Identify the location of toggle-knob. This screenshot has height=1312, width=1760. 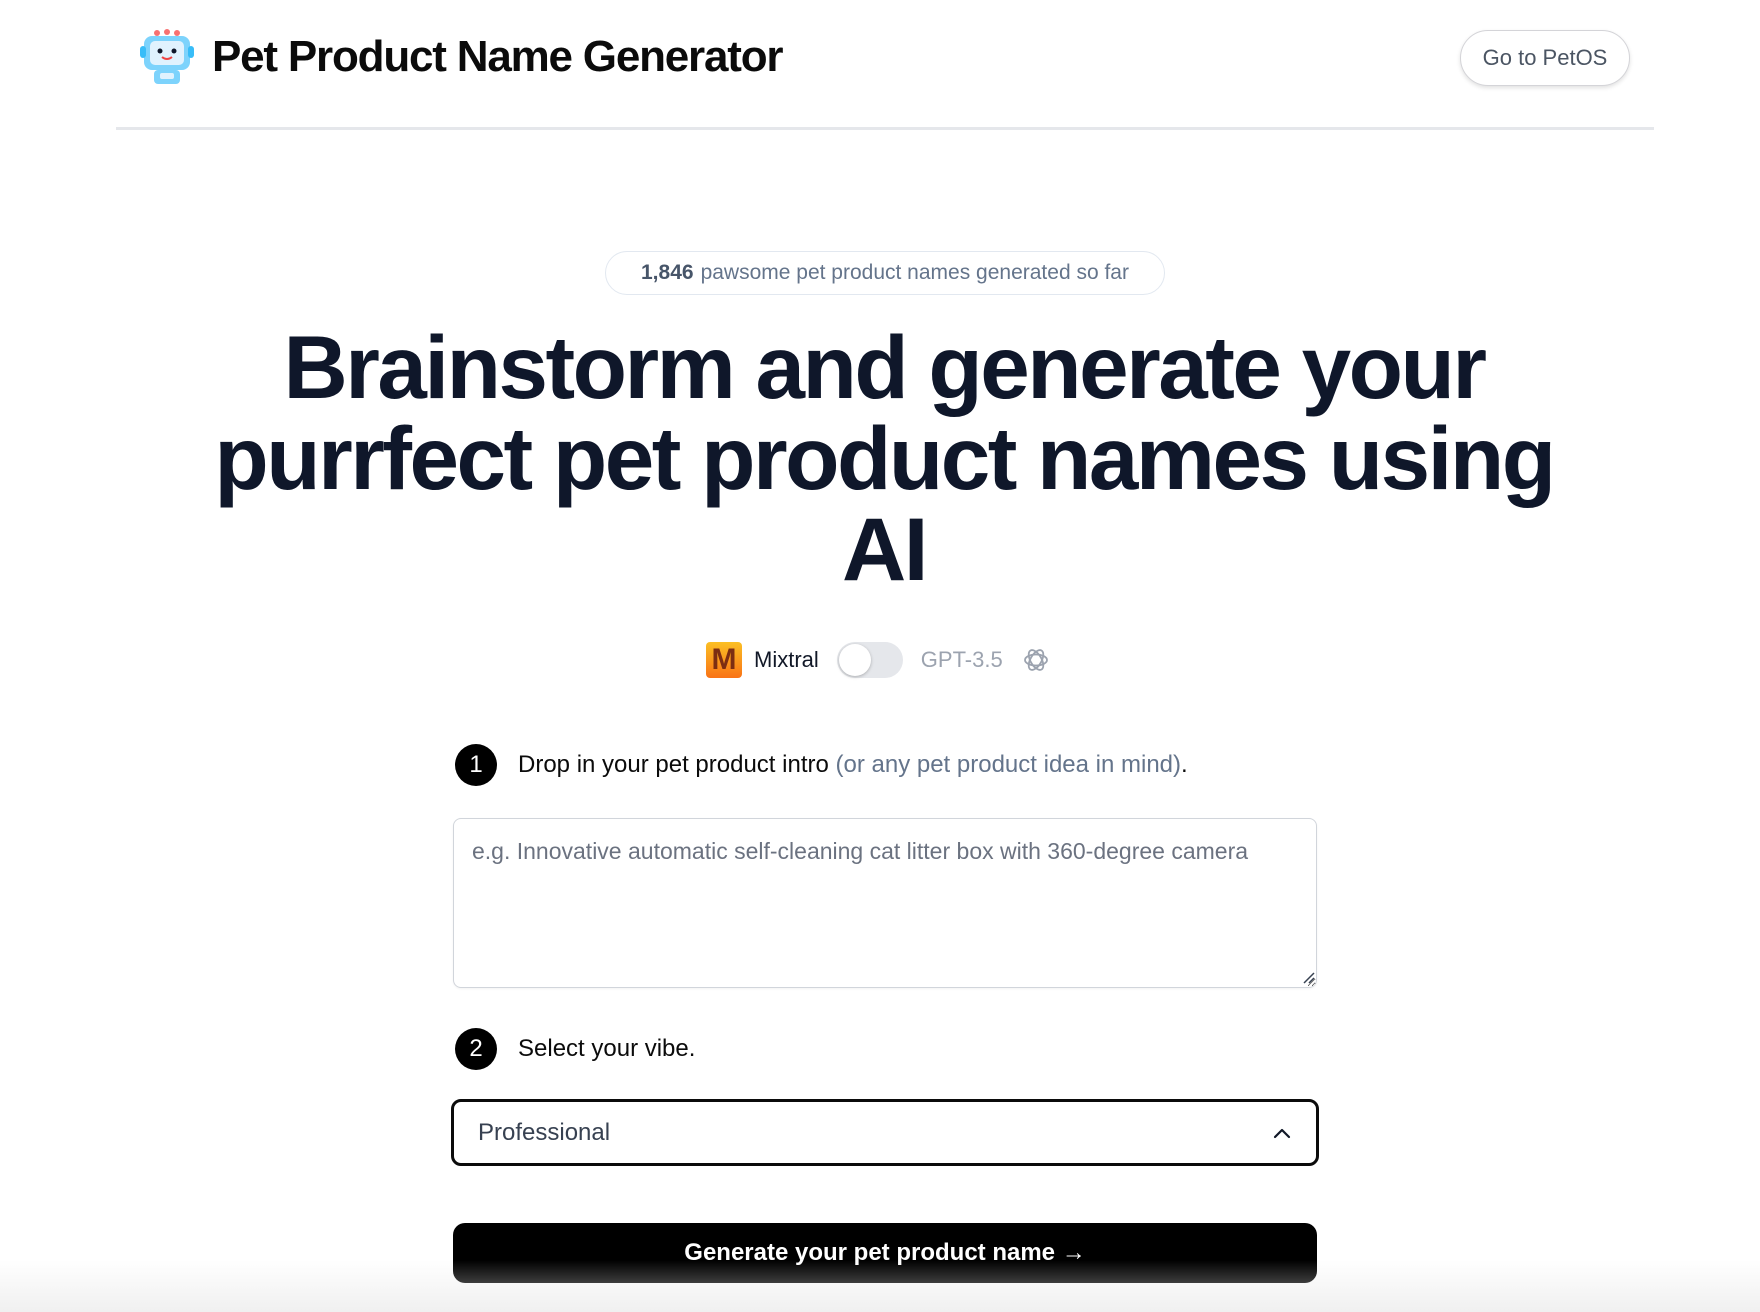
(854, 660).